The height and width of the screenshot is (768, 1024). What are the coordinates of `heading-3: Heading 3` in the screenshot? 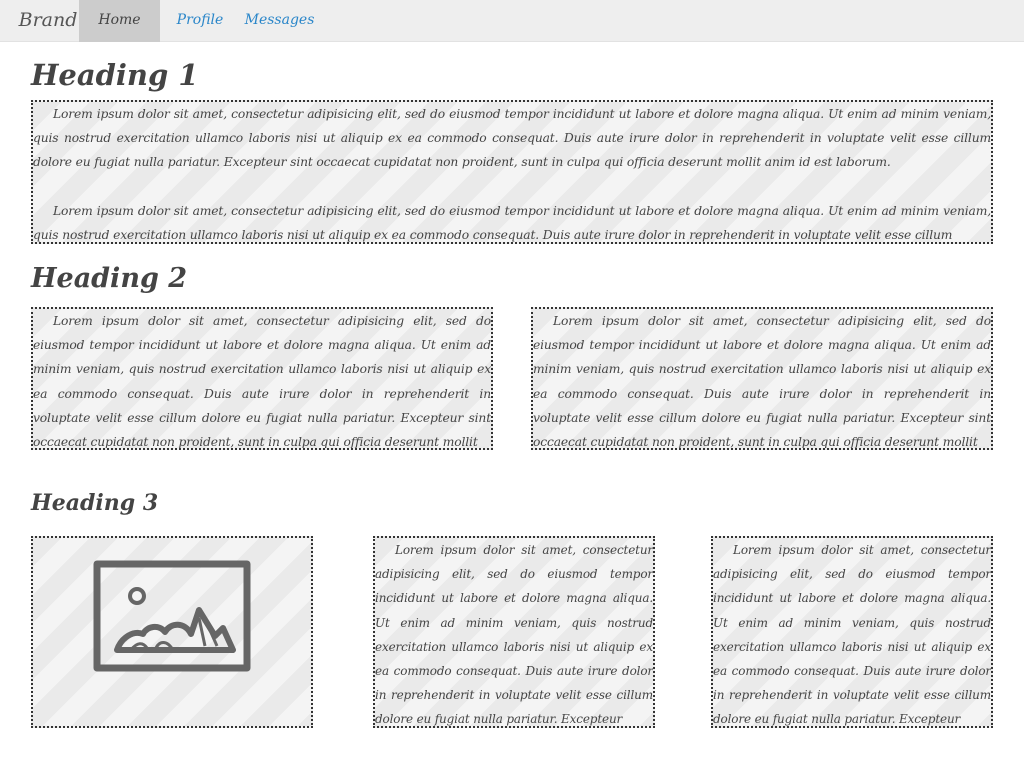 It's located at (95, 503).